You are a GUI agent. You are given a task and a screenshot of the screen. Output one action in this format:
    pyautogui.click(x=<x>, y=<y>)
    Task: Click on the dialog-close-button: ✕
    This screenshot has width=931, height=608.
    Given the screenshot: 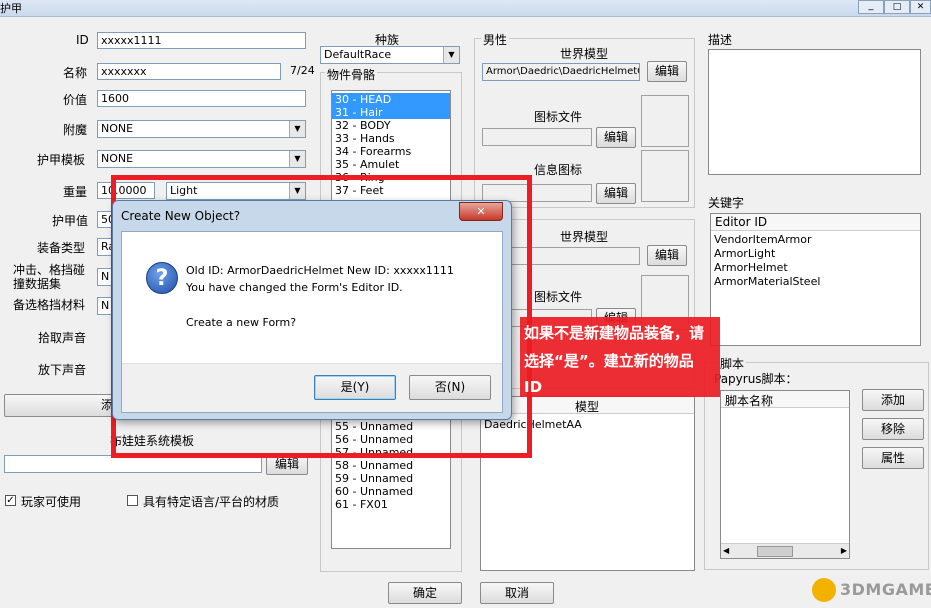 What is the action you would take?
    pyautogui.click(x=481, y=211)
    